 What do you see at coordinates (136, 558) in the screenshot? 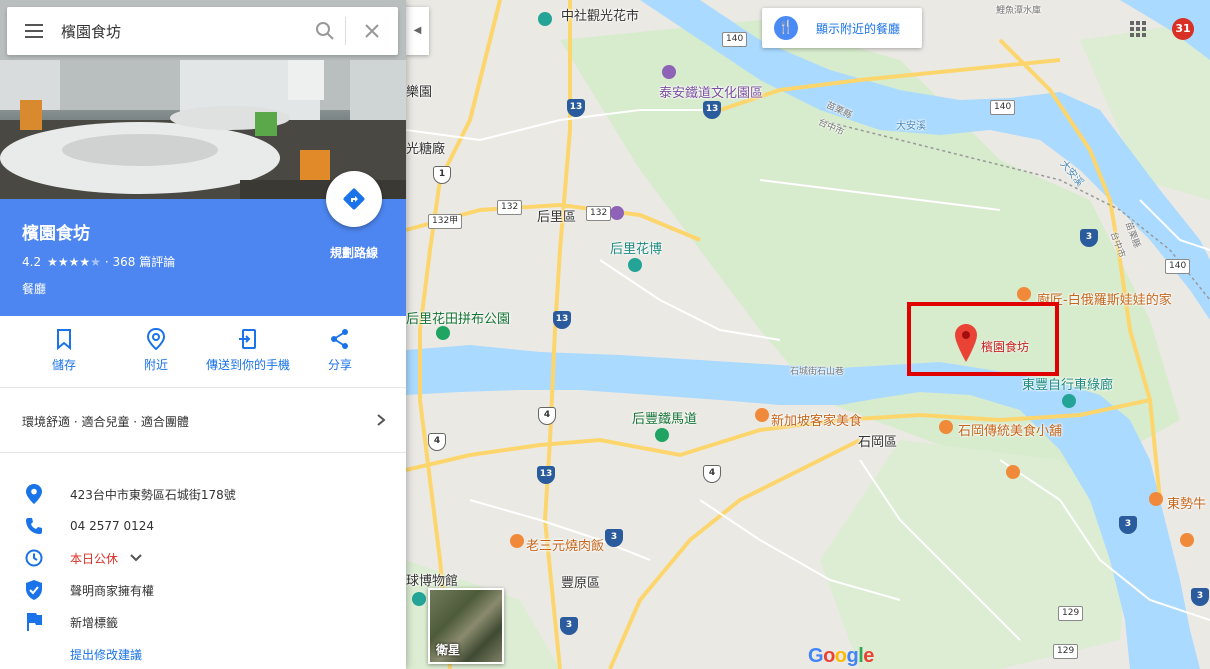
I see `chevron-down-icon` at bounding box center [136, 558].